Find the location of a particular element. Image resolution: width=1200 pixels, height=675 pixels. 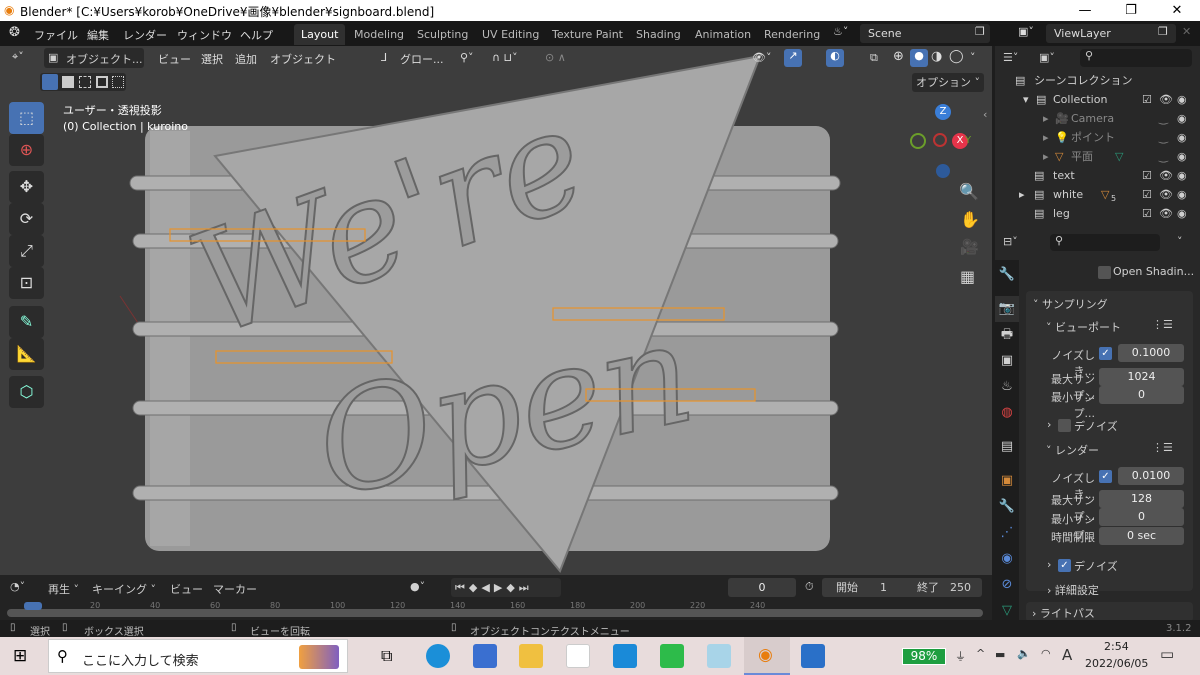

rotate-tool: ⟳ is located at coordinates (26, 219).